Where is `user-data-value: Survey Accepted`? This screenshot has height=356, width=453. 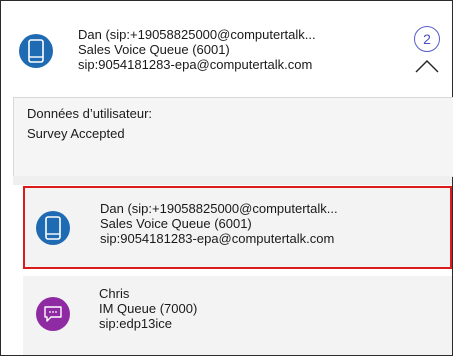
user-data-value: Survey Accepted is located at coordinates (76, 133).